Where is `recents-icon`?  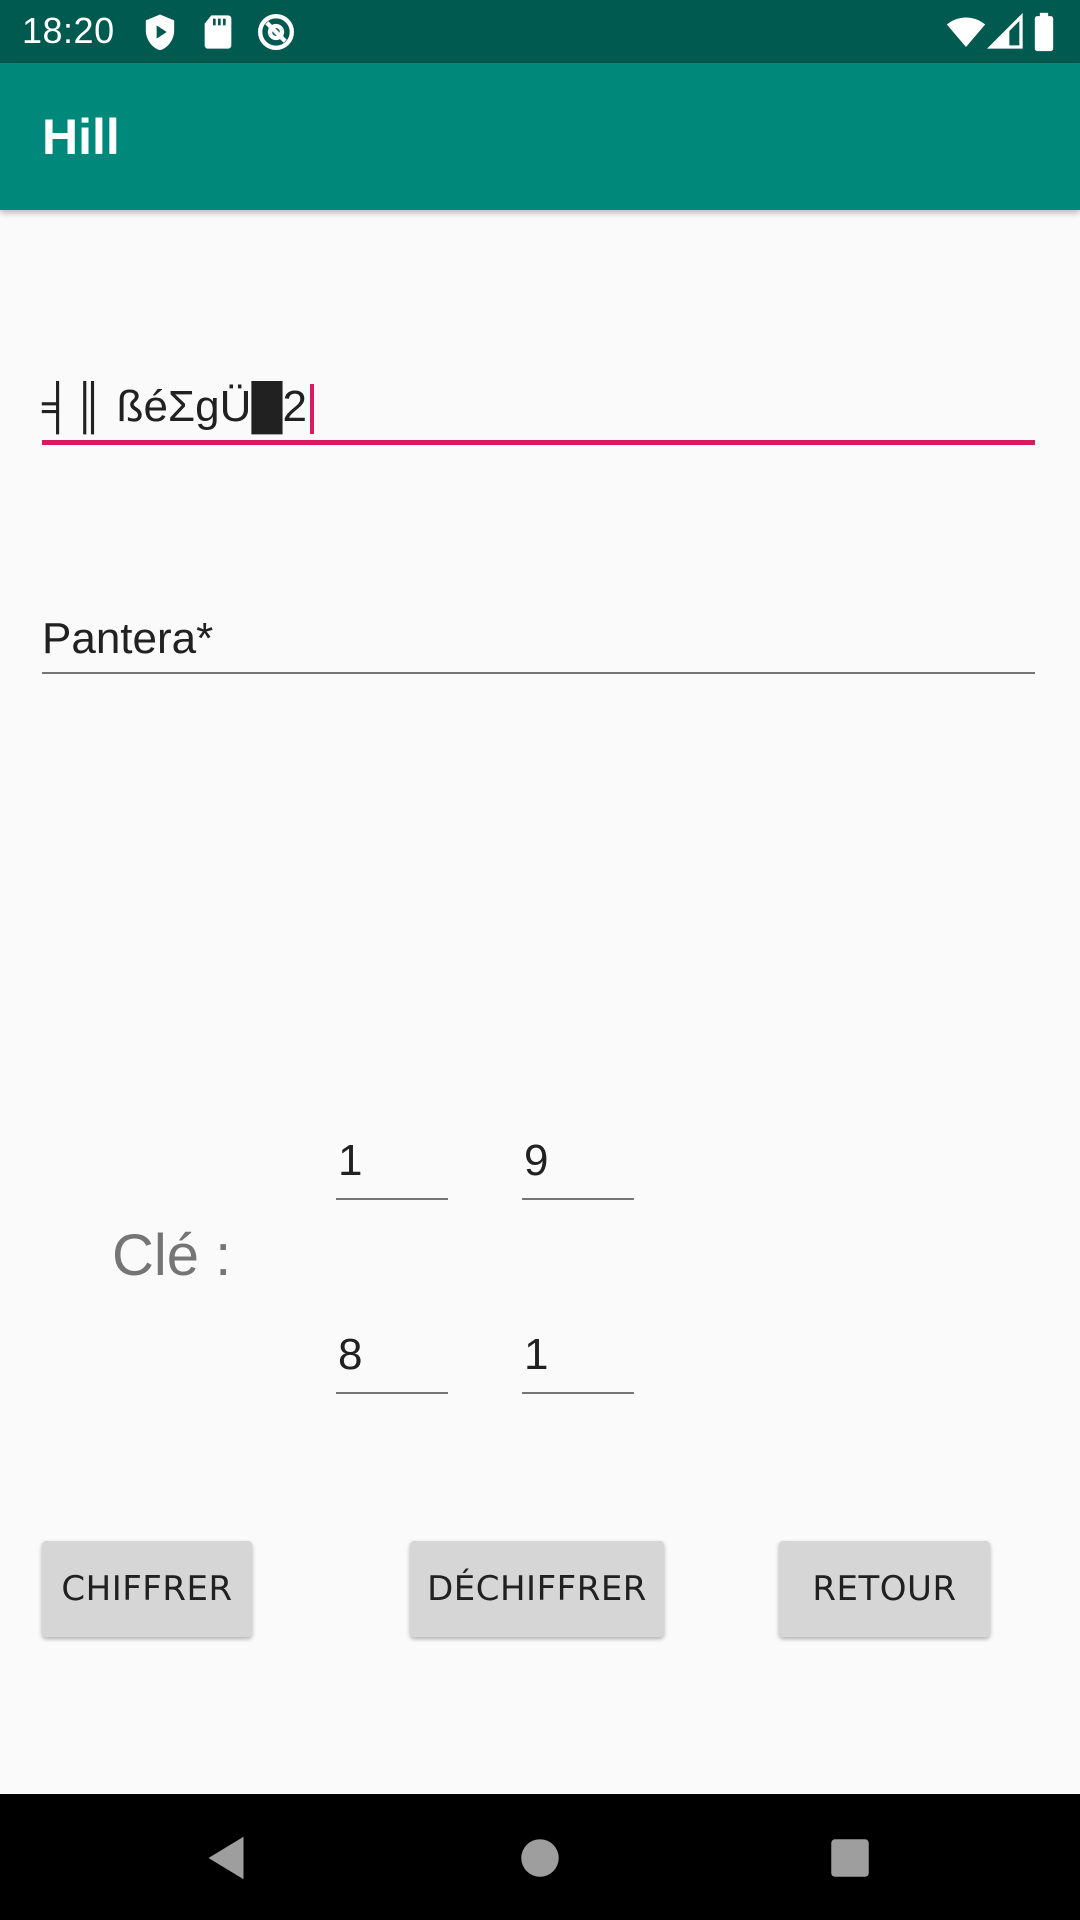 recents-icon is located at coordinates (850, 1858).